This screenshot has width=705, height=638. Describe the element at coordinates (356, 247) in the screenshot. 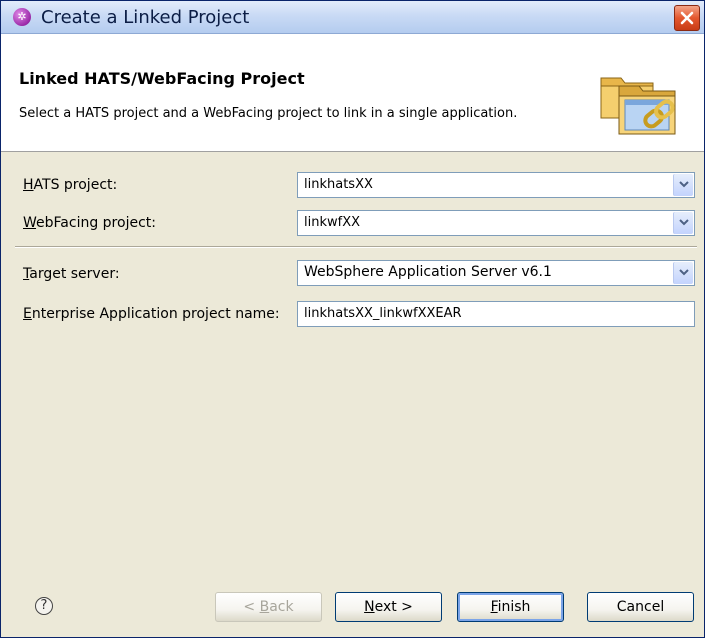

I see `form-separator` at that location.